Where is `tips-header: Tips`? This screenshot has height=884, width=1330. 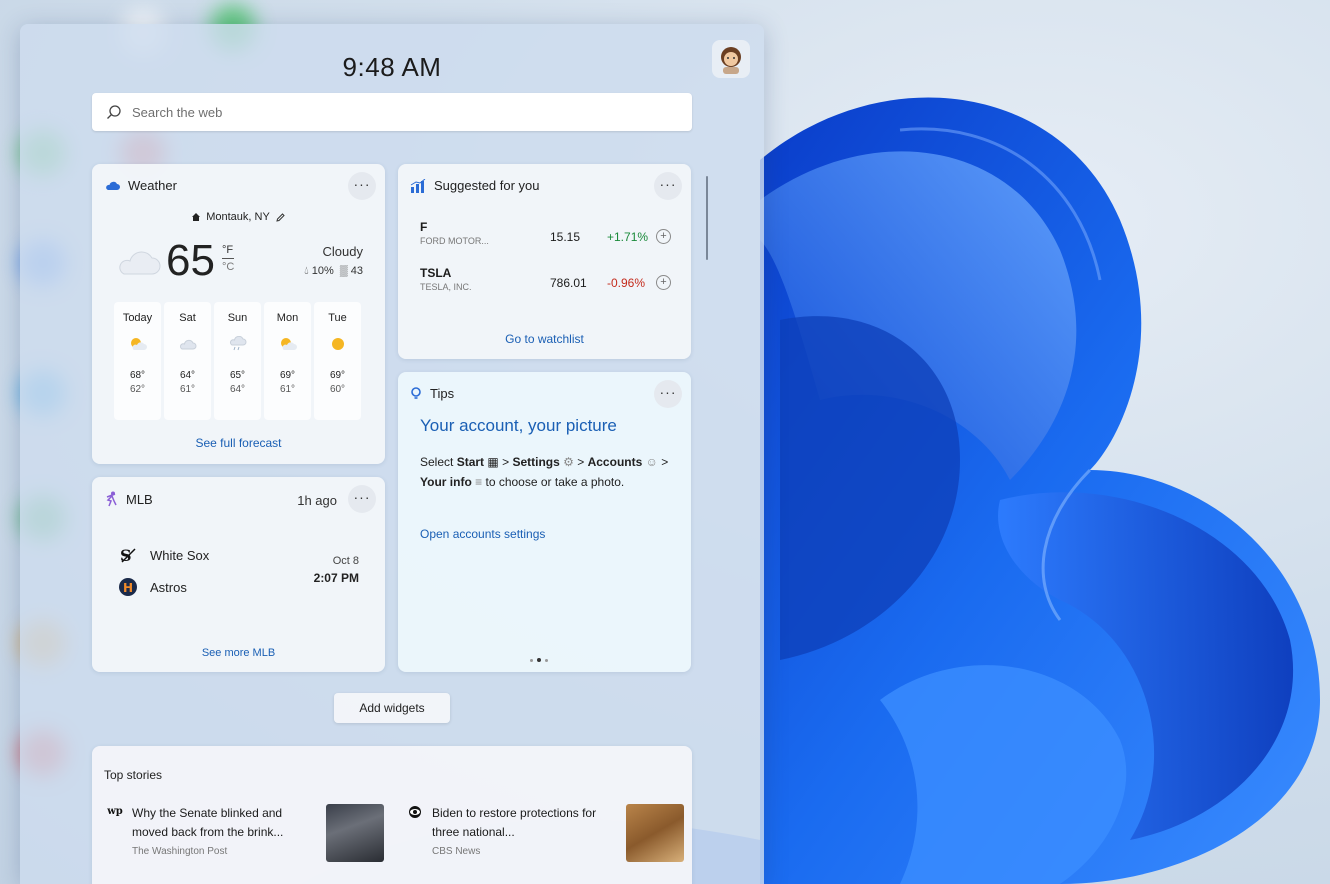 tips-header: Tips is located at coordinates (432, 393).